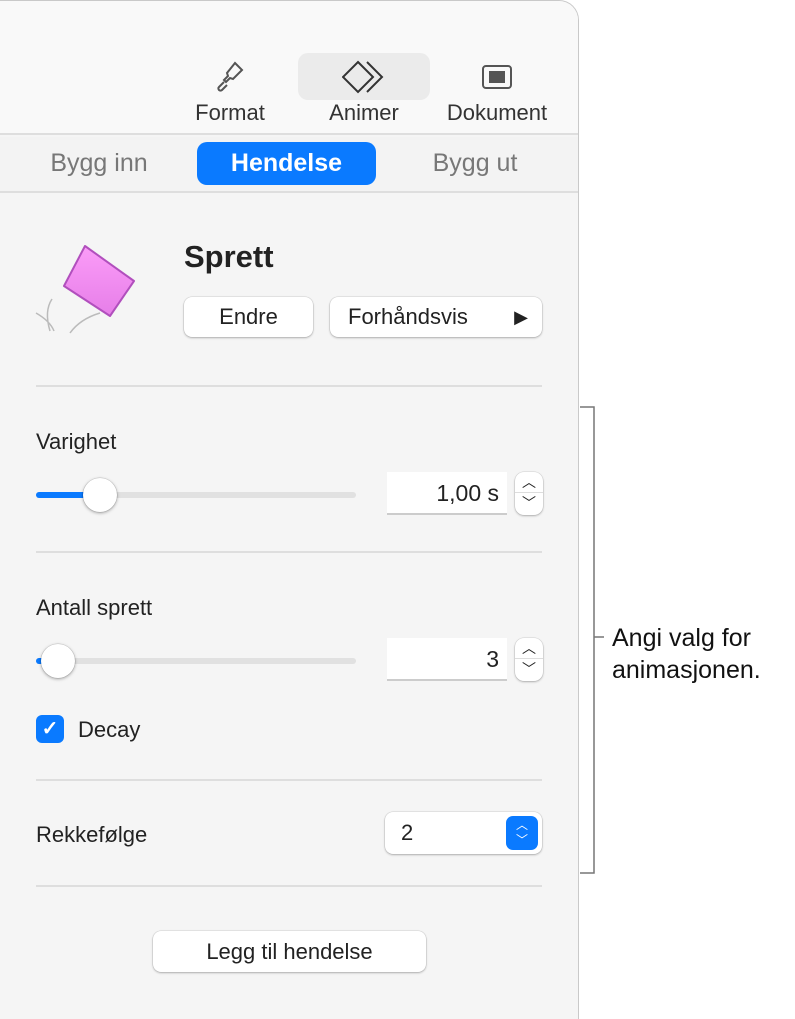  Describe the element at coordinates (196, 495) in the screenshot. I see `duration-slider` at that location.